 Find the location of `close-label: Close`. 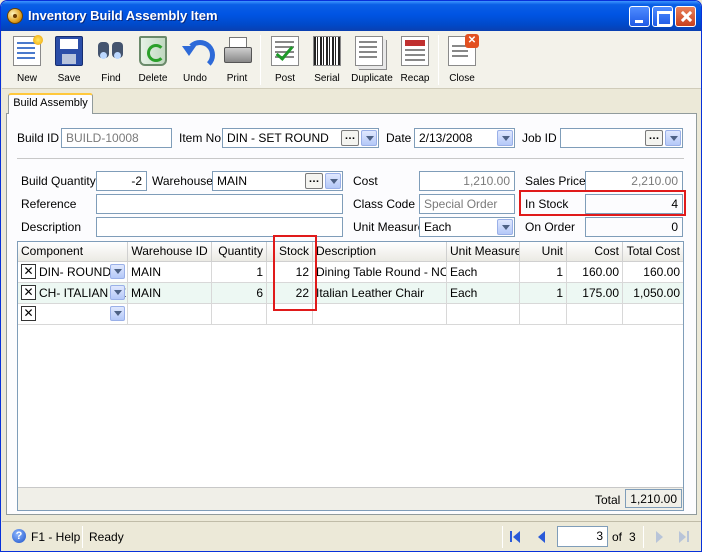

close-label: Close is located at coordinates (462, 78).